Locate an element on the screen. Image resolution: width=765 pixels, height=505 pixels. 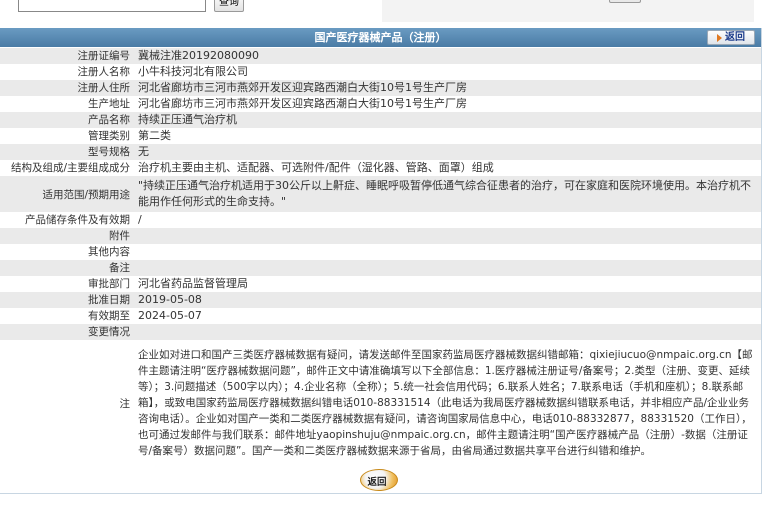
row-model-spec: 型号规格 无 is located at coordinates (380, 152).